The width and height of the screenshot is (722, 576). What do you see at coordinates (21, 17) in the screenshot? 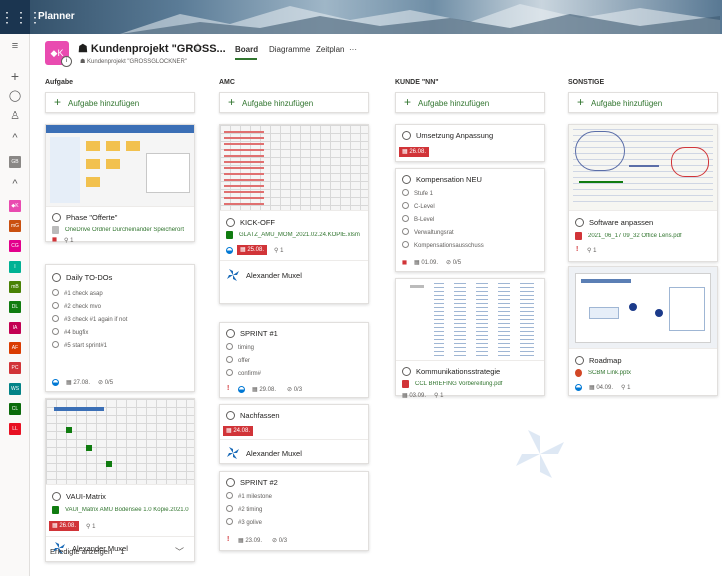
I see `app-launcher-icon: ⋮⋮⋮` at bounding box center [21, 17].